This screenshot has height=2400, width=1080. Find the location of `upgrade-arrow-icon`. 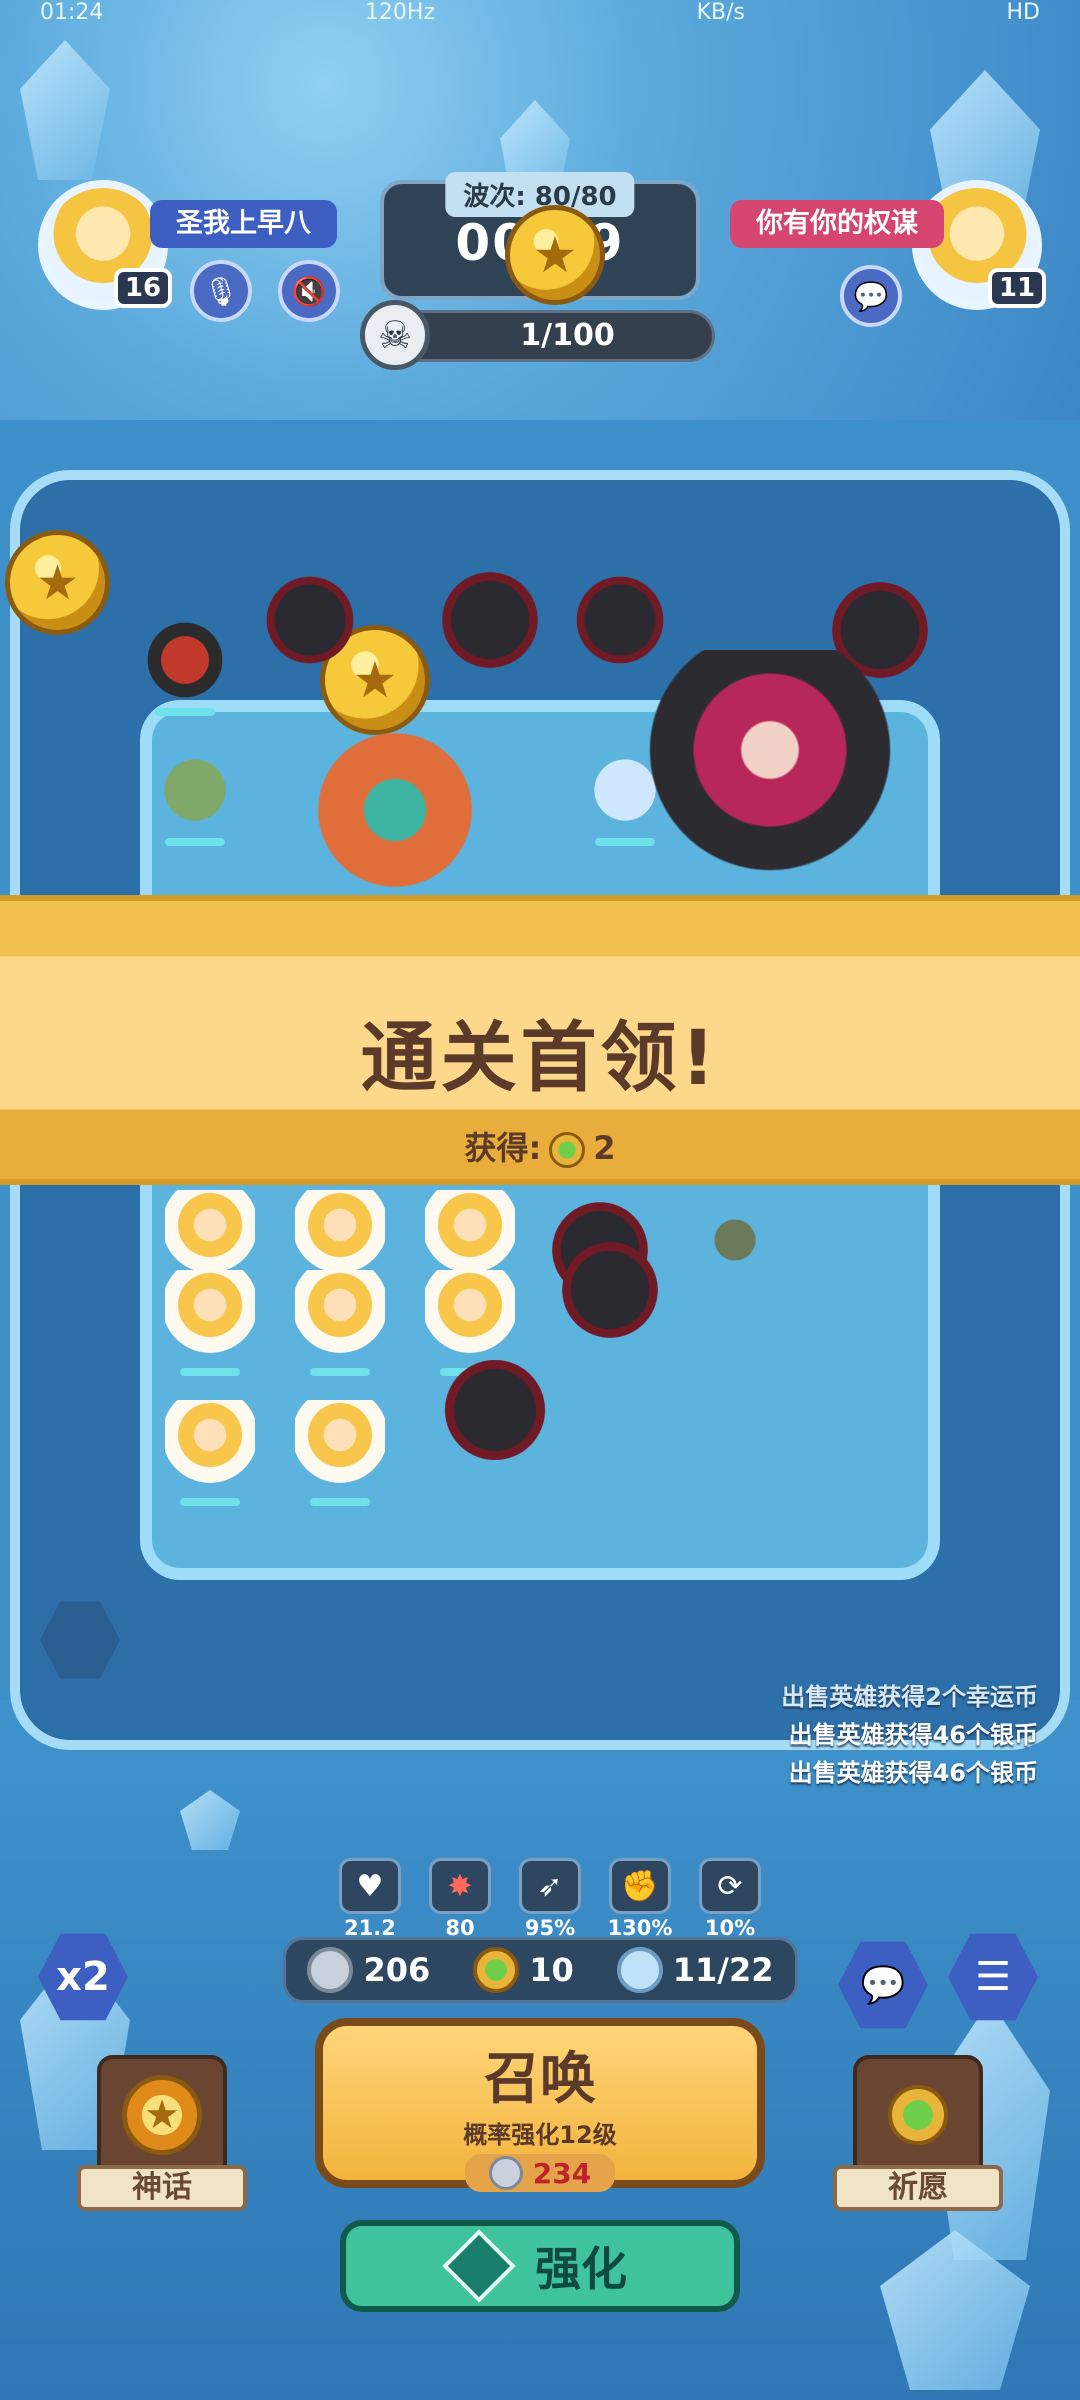

upgrade-arrow-icon is located at coordinates (479, 2266).